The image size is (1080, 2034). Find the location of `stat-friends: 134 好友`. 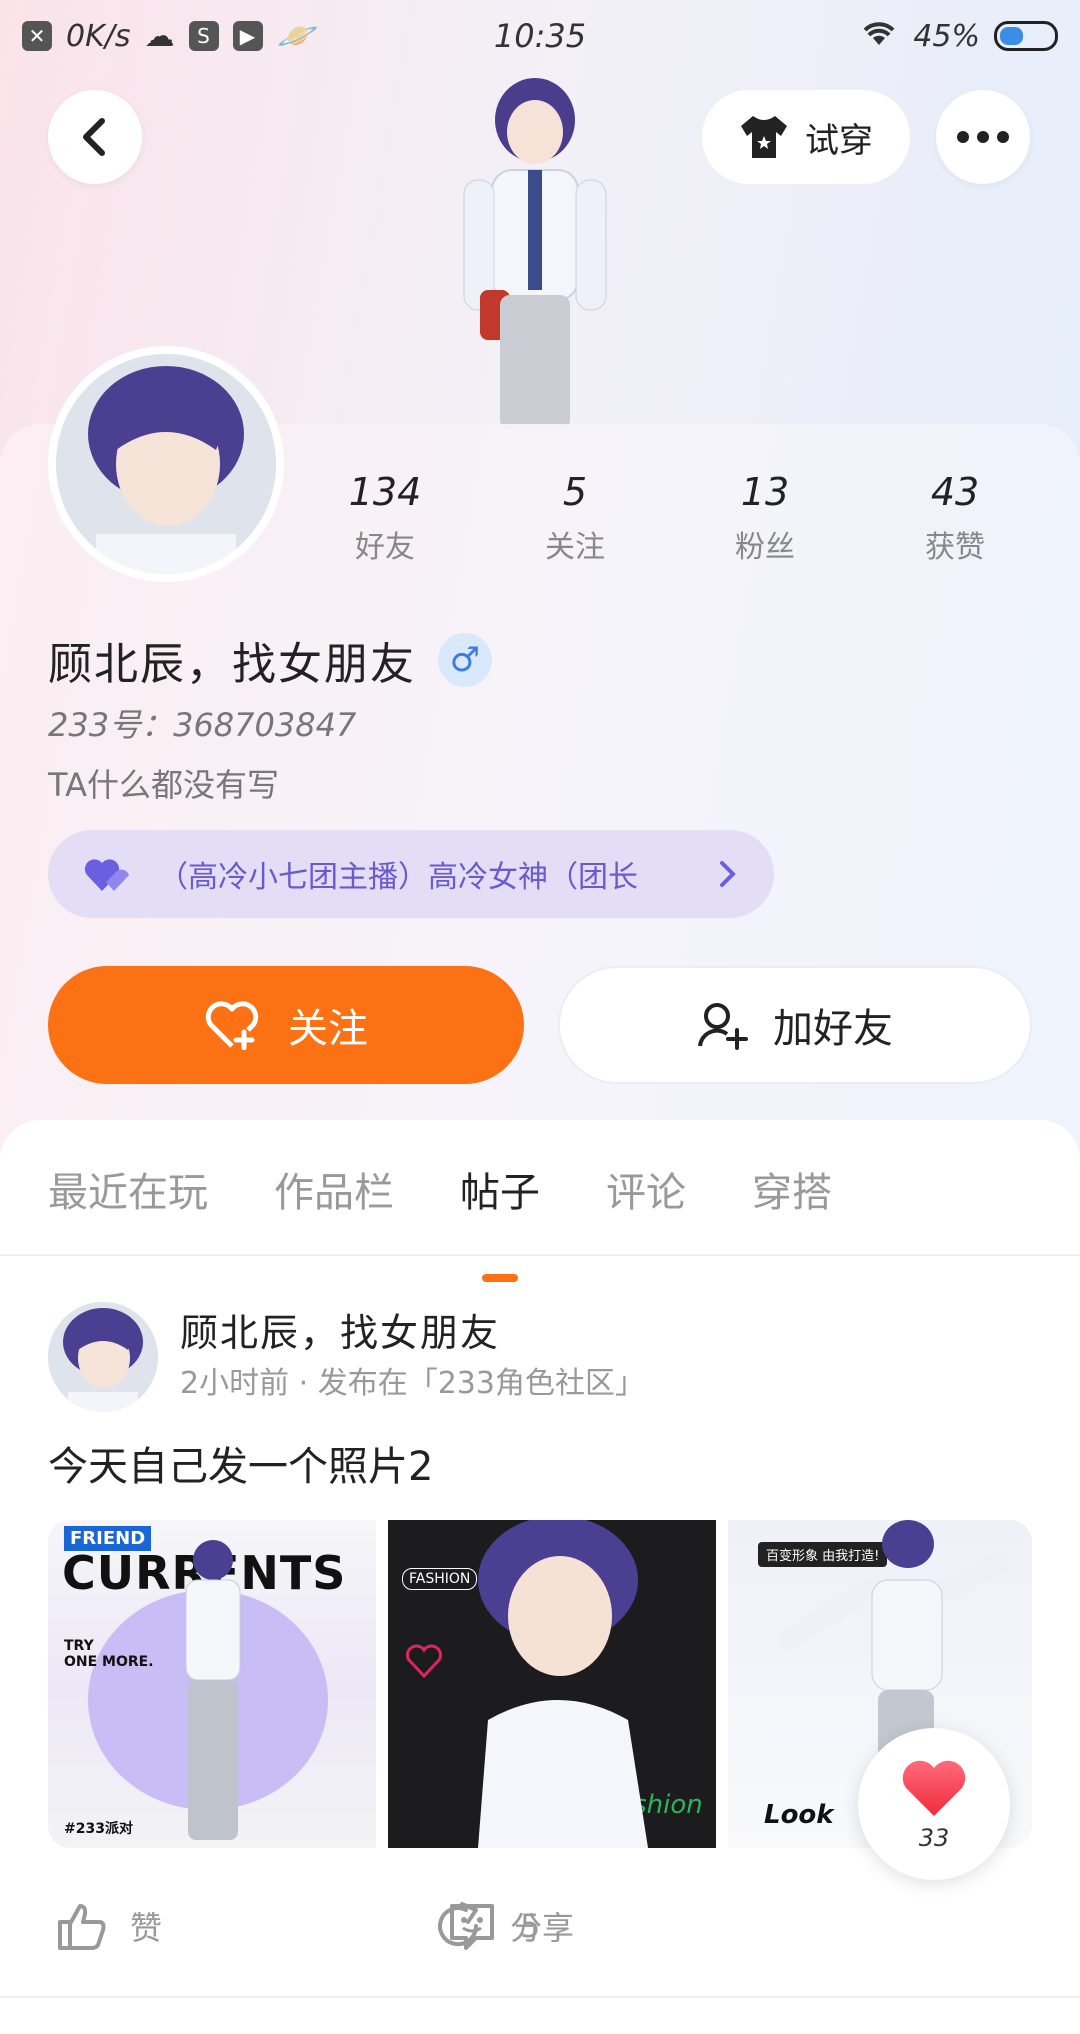

stat-friends: 134 好友 is located at coordinates (385, 518).